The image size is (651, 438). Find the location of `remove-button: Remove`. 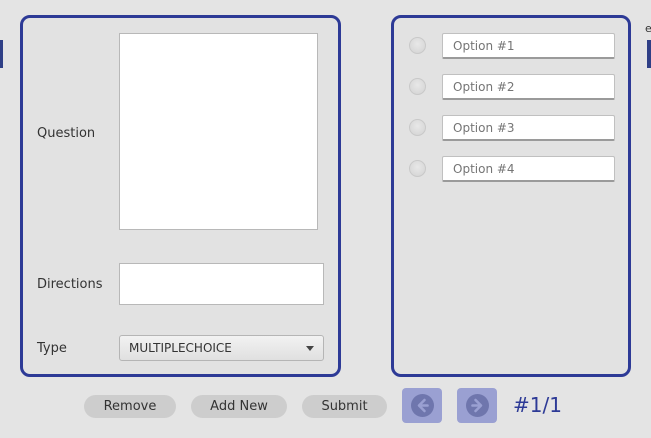

remove-button: Remove is located at coordinates (130, 406).